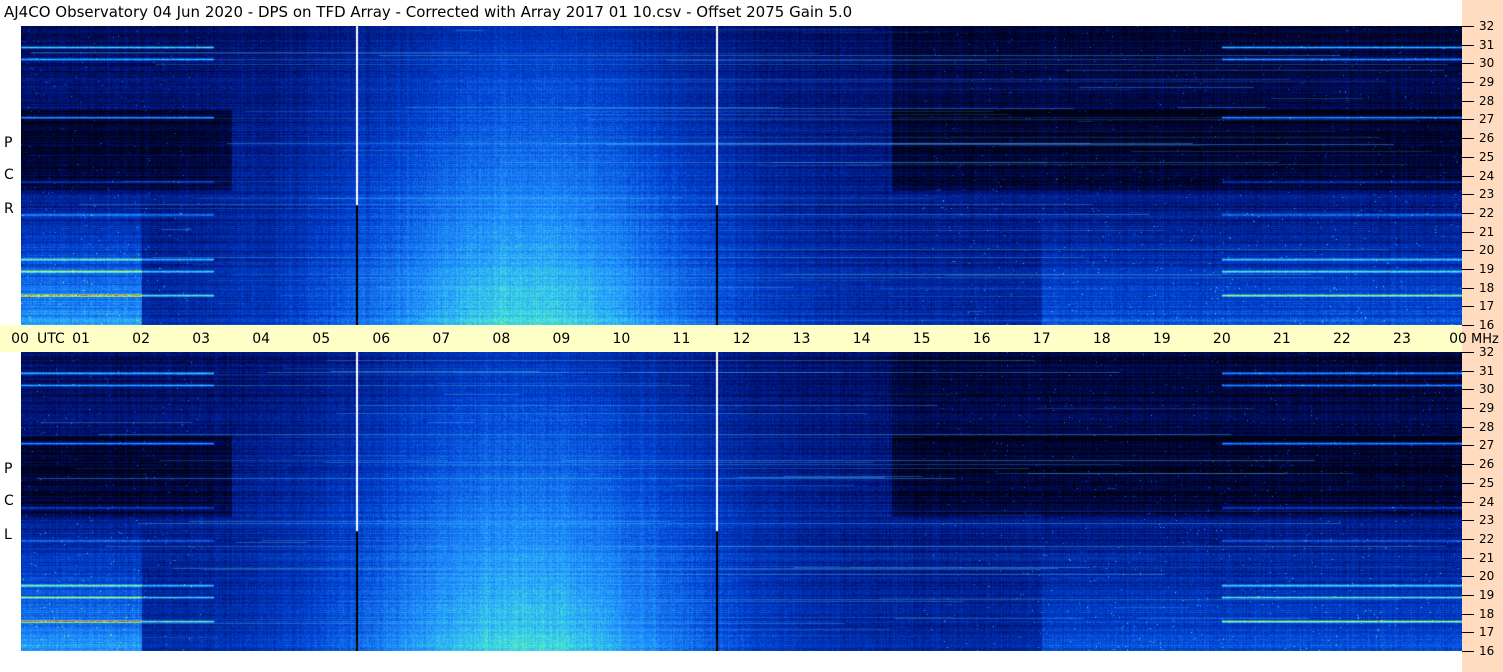  I want to click on utc-tick-23: 23, so click(1402, 339).